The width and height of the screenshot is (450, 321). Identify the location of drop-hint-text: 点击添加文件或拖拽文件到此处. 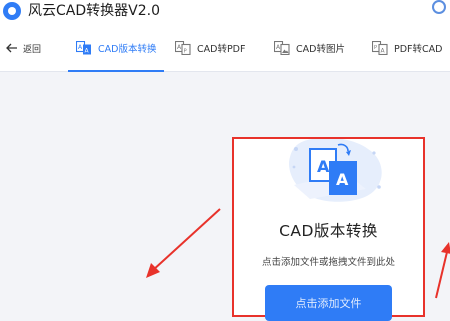
(328, 262).